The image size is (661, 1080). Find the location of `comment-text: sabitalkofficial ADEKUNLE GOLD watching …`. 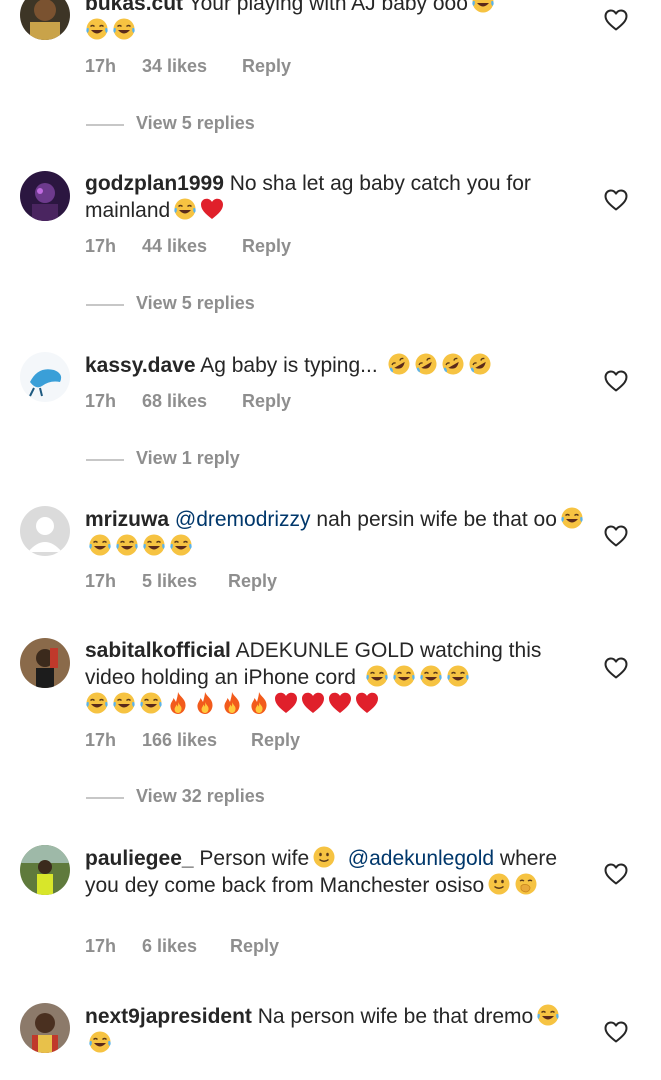

comment-text: sabitalkofficial ADEKUNLE GOLD watching … is located at coordinates (335, 678).